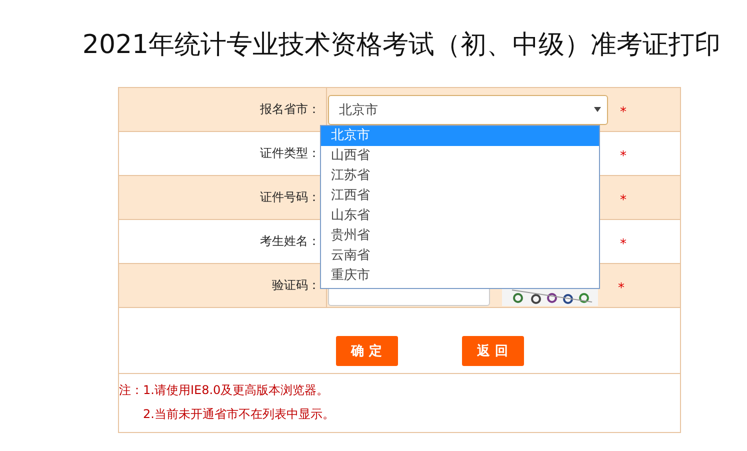 This screenshot has width=747, height=451. I want to click on province-select: 北京市, so click(468, 109).